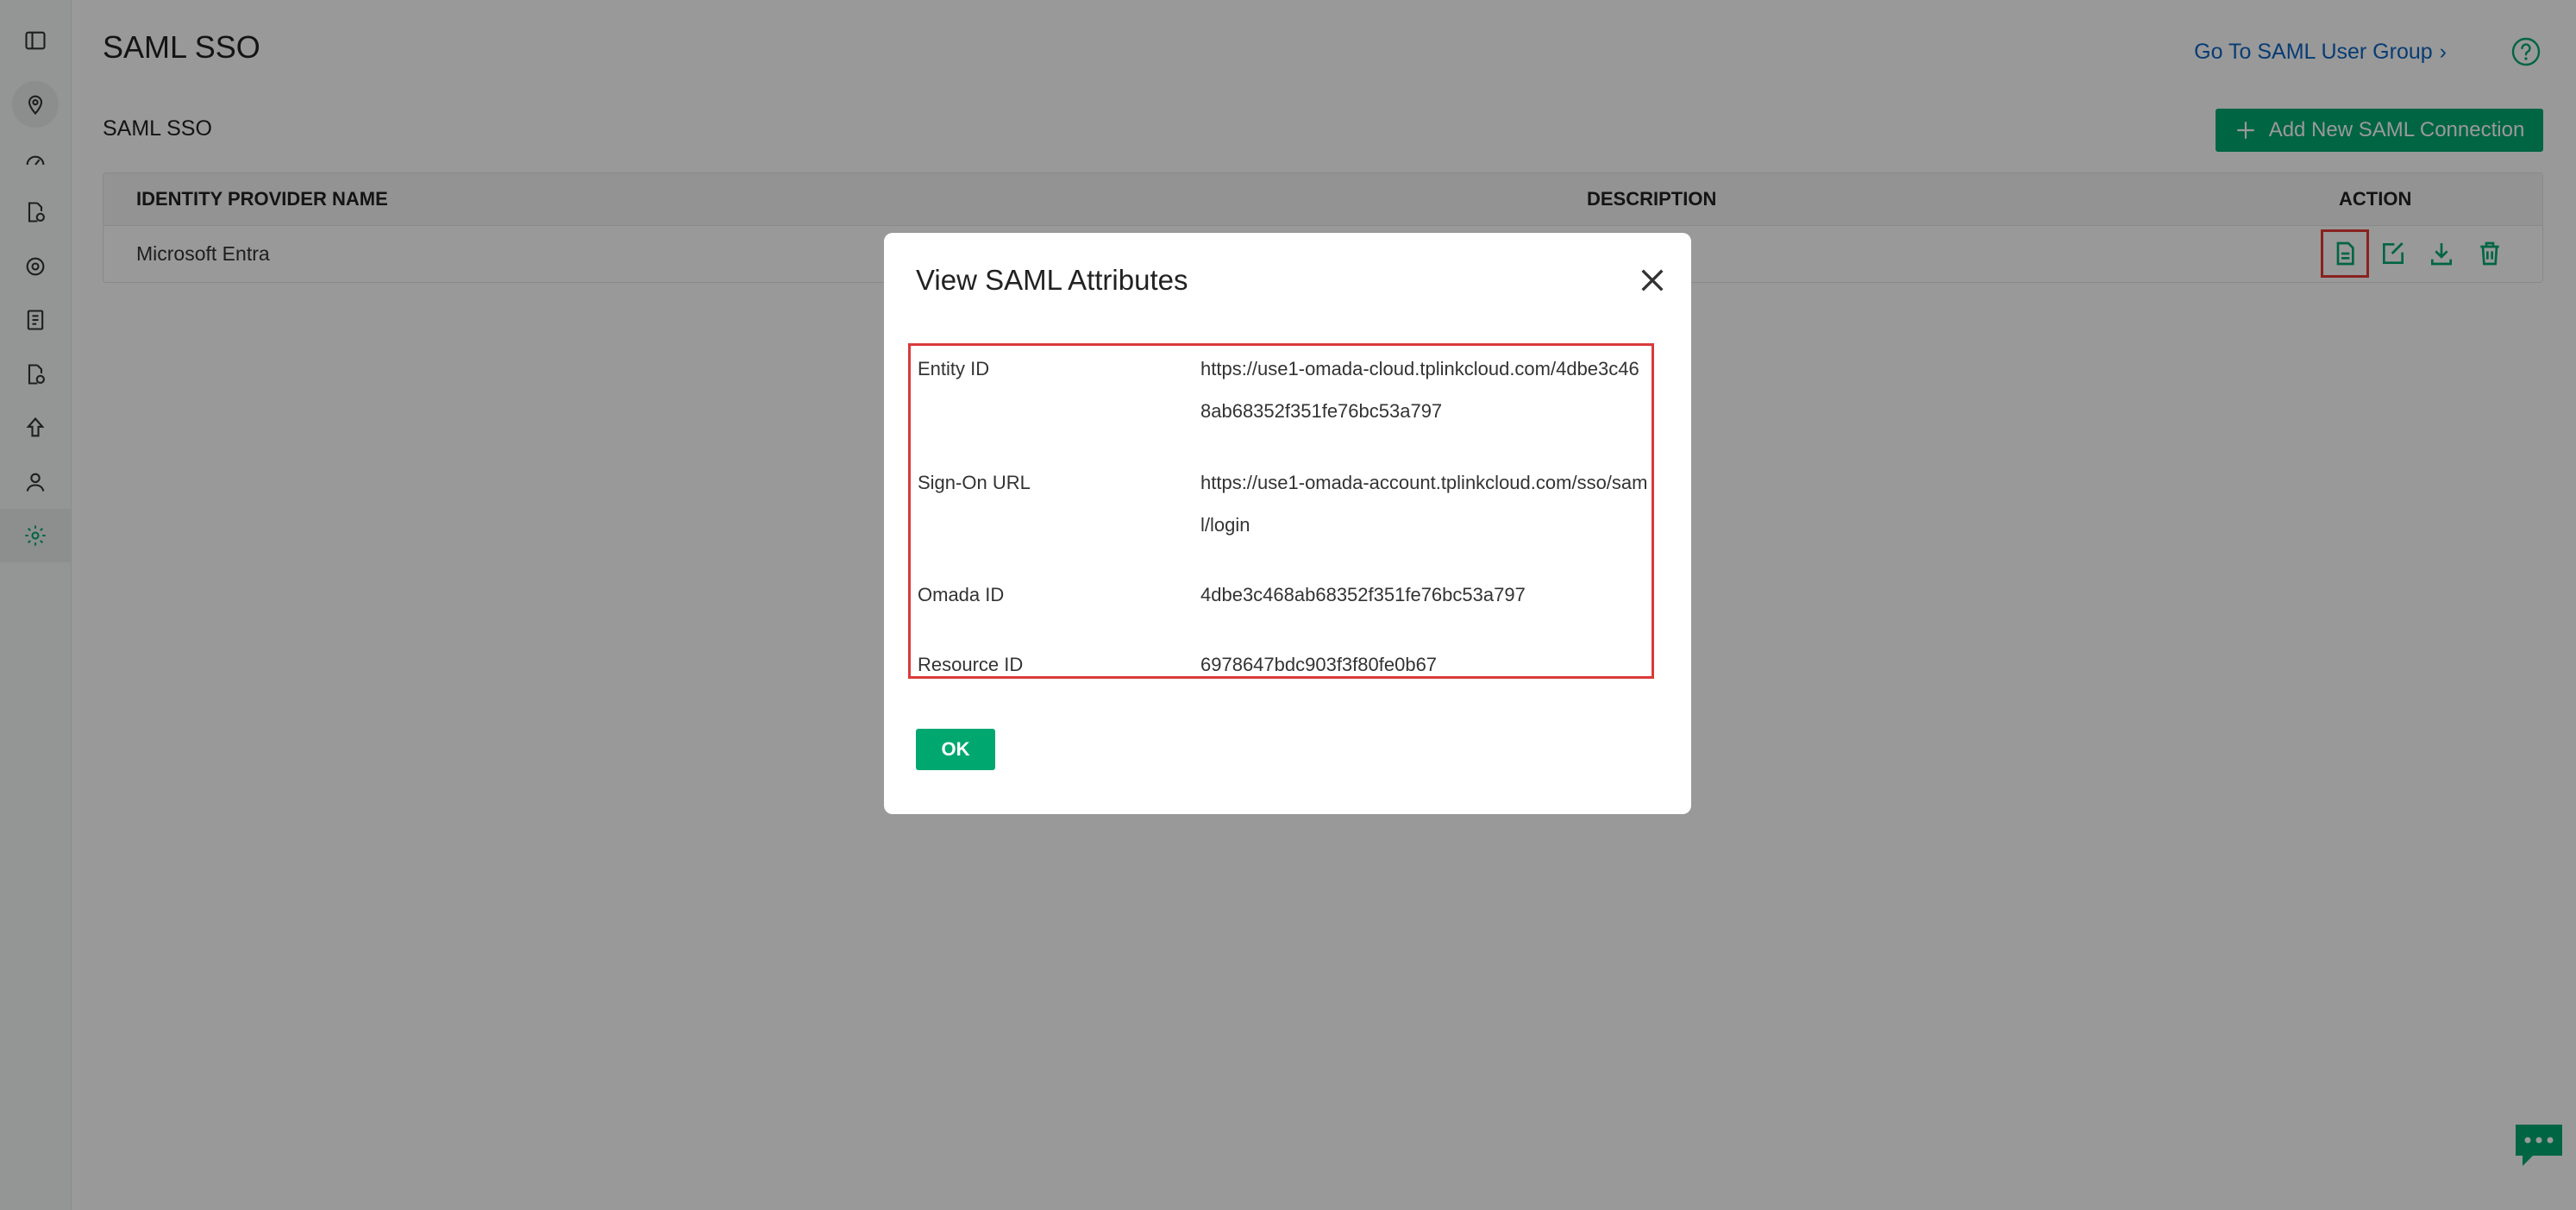 This screenshot has width=2576, height=1210. What do you see at coordinates (954, 368) in the screenshot?
I see `attribute-label: Entity ID` at bounding box center [954, 368].